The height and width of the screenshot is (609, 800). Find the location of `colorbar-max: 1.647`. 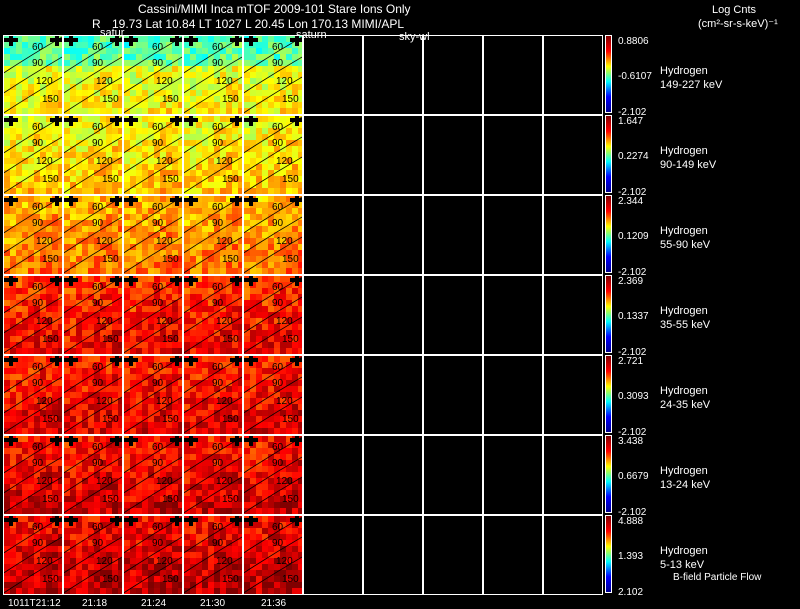

colorbar-max: 1.647 is located at coordinates (631, 121).